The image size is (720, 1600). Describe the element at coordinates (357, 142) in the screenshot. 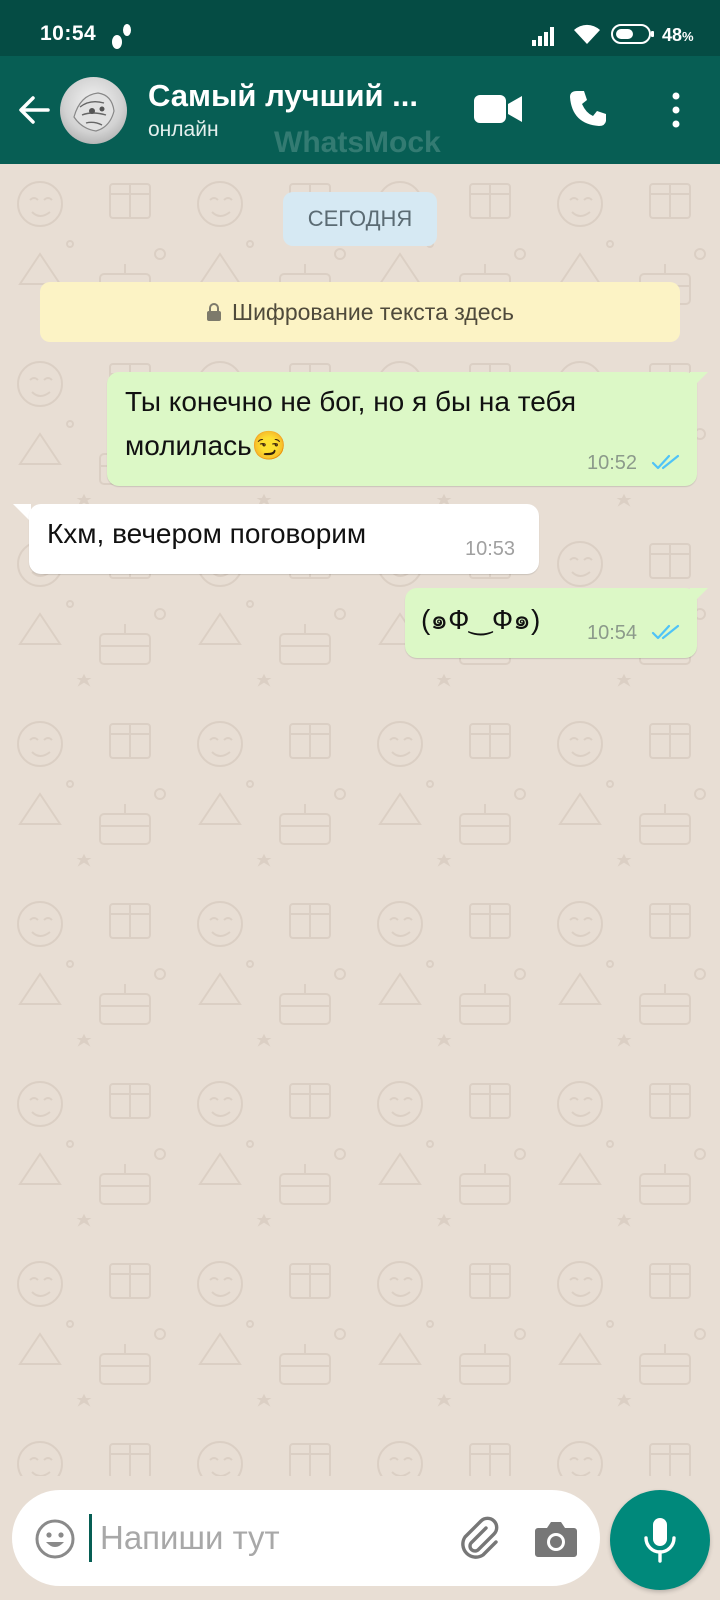

I see `watermark: WhatsMock` at that location.